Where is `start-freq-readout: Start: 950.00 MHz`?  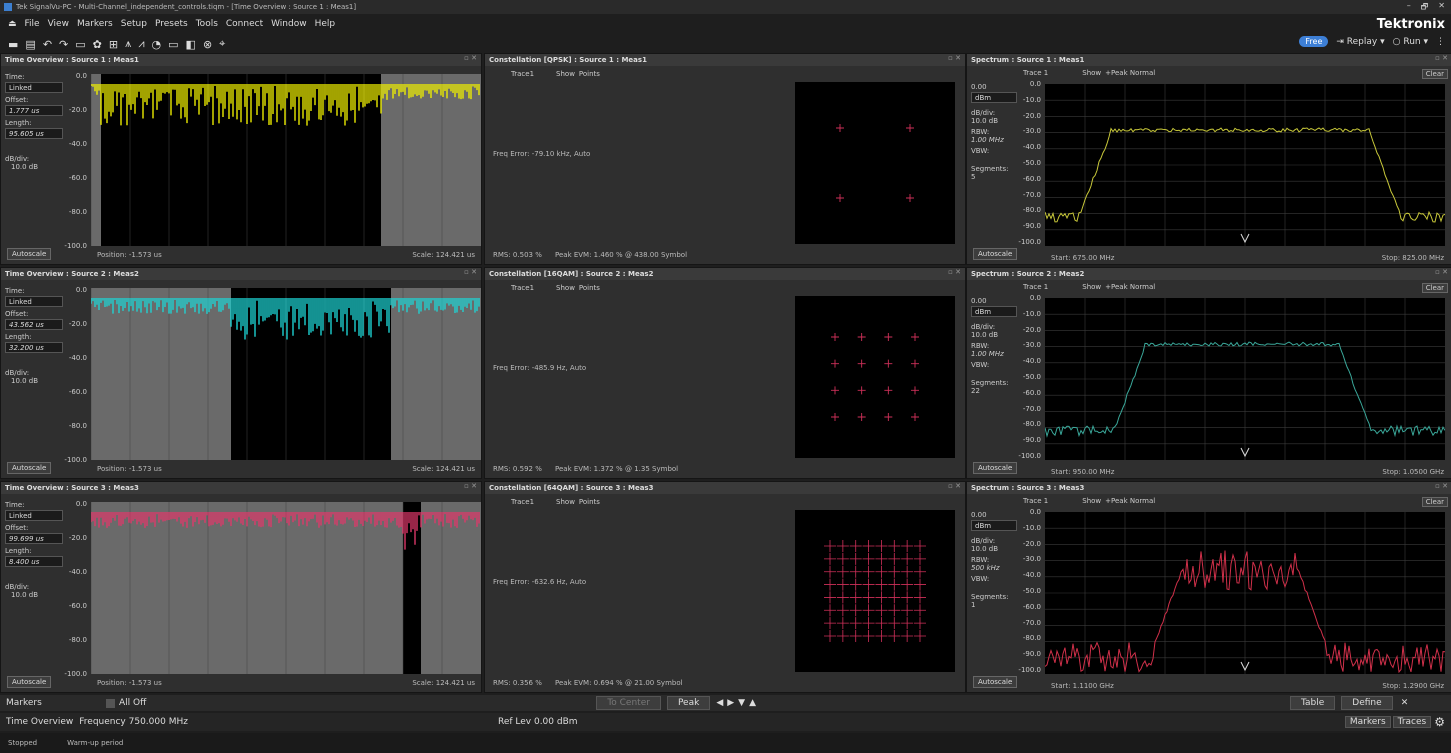
start-freq-readout: Start: 950.00 MHz is located at coordinates (1082, 472).